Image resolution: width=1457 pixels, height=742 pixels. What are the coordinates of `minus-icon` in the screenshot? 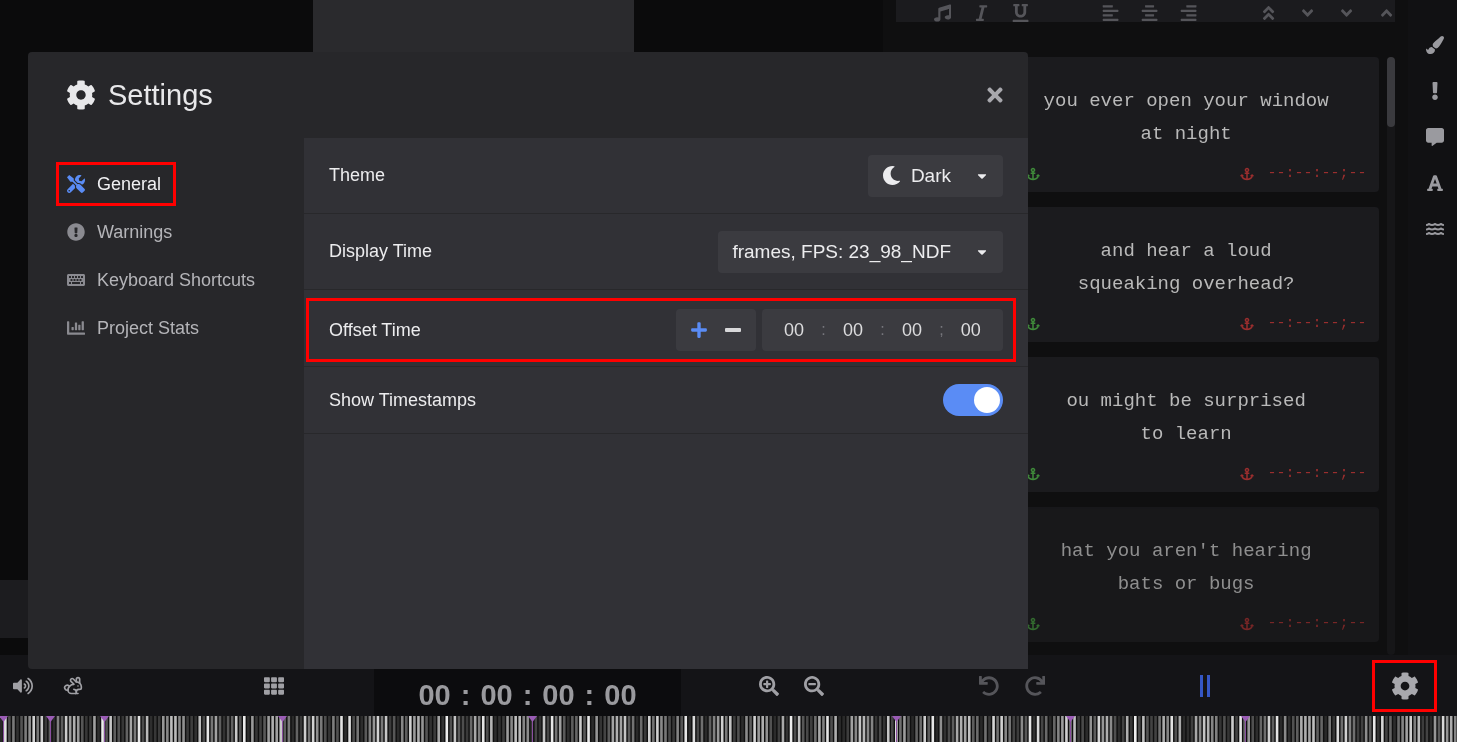 It's located at (733, 330).